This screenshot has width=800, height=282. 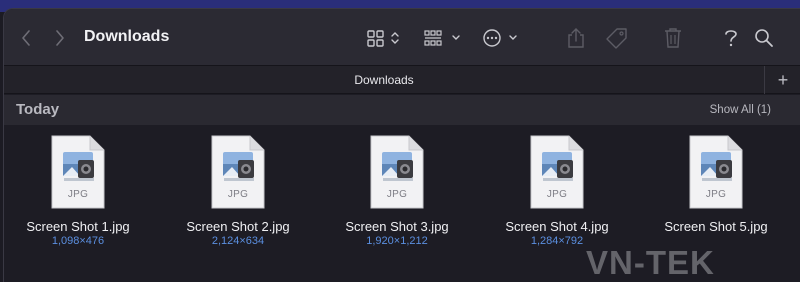 What do you see at coordinates (740, 110) in the screenshot?
I see `show-all-button: Show All (1)` at bounding box center [740, 110].